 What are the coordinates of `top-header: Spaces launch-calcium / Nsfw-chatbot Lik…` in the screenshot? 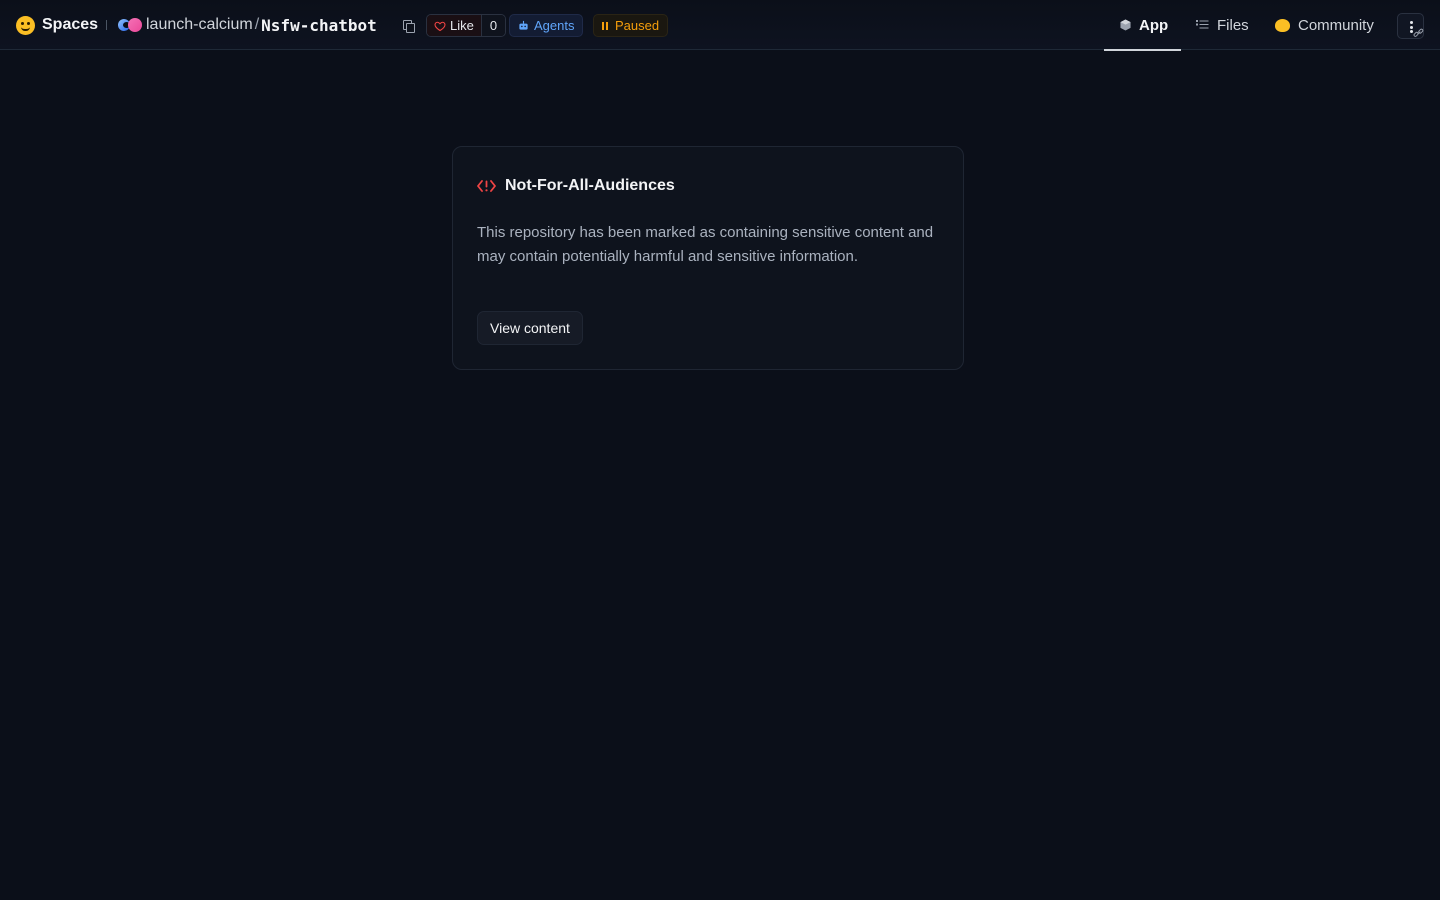 It's located at (720, 25).